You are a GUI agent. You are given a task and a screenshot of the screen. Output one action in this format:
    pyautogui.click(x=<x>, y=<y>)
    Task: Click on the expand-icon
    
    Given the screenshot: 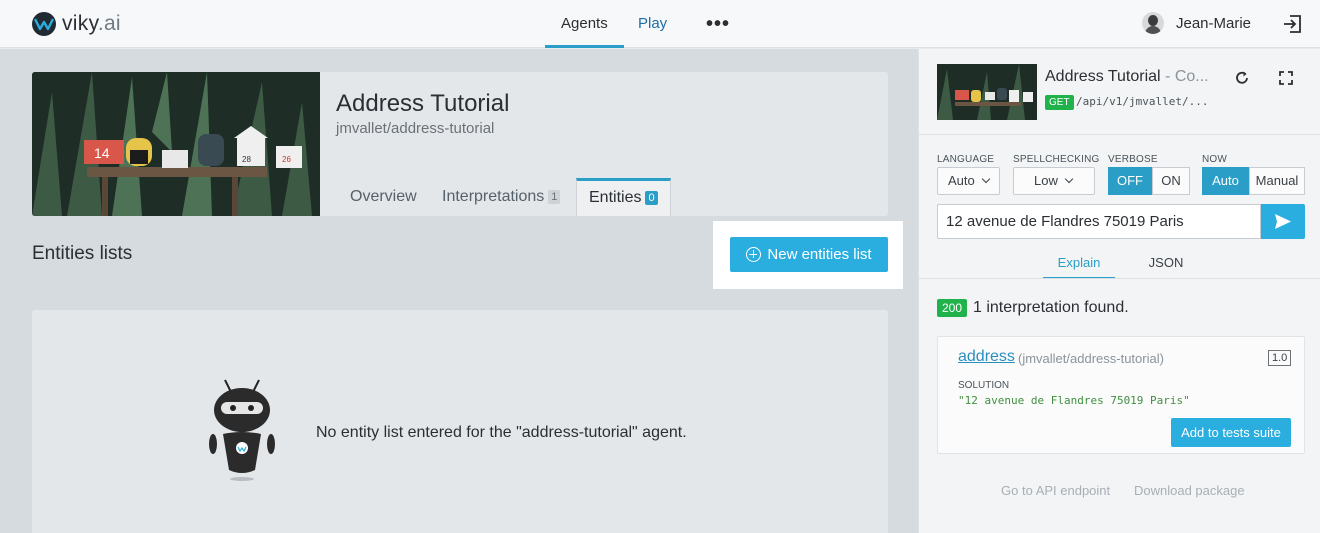 What is the action you would take?
    pyautogui.click(x=1286, y=78)
    